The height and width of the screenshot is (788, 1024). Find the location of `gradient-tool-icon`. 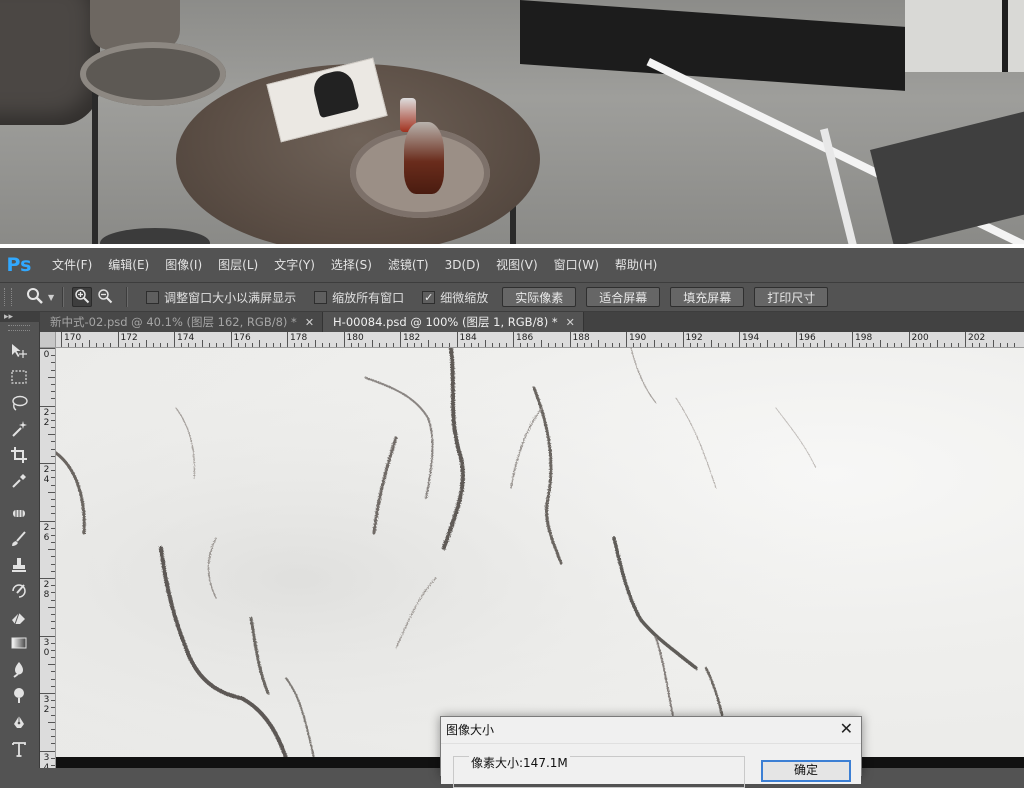

gradient-tool-icon is located at coordinates (19, 643).